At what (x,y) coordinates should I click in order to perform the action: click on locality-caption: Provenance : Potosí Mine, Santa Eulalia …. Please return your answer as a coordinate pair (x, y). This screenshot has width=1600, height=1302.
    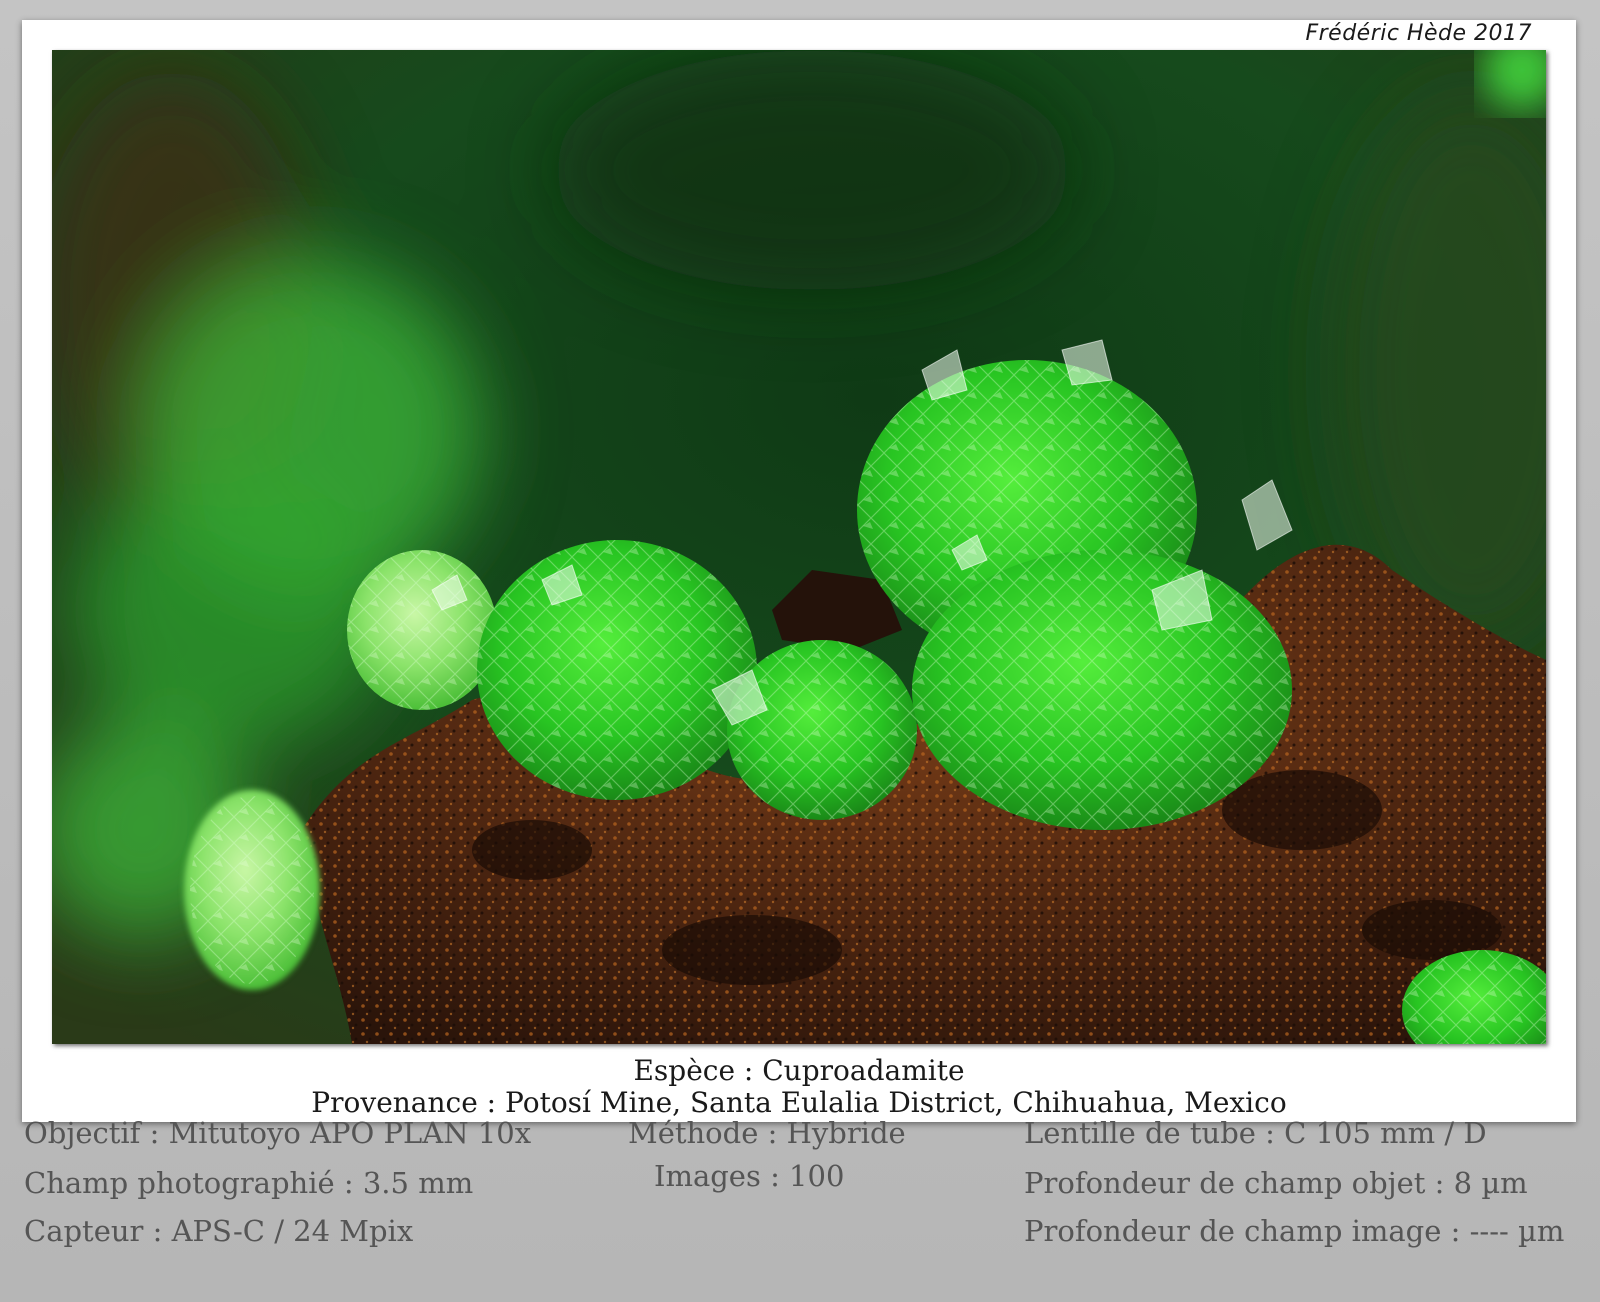
    Looking at the image, I should click on (799, 1102).